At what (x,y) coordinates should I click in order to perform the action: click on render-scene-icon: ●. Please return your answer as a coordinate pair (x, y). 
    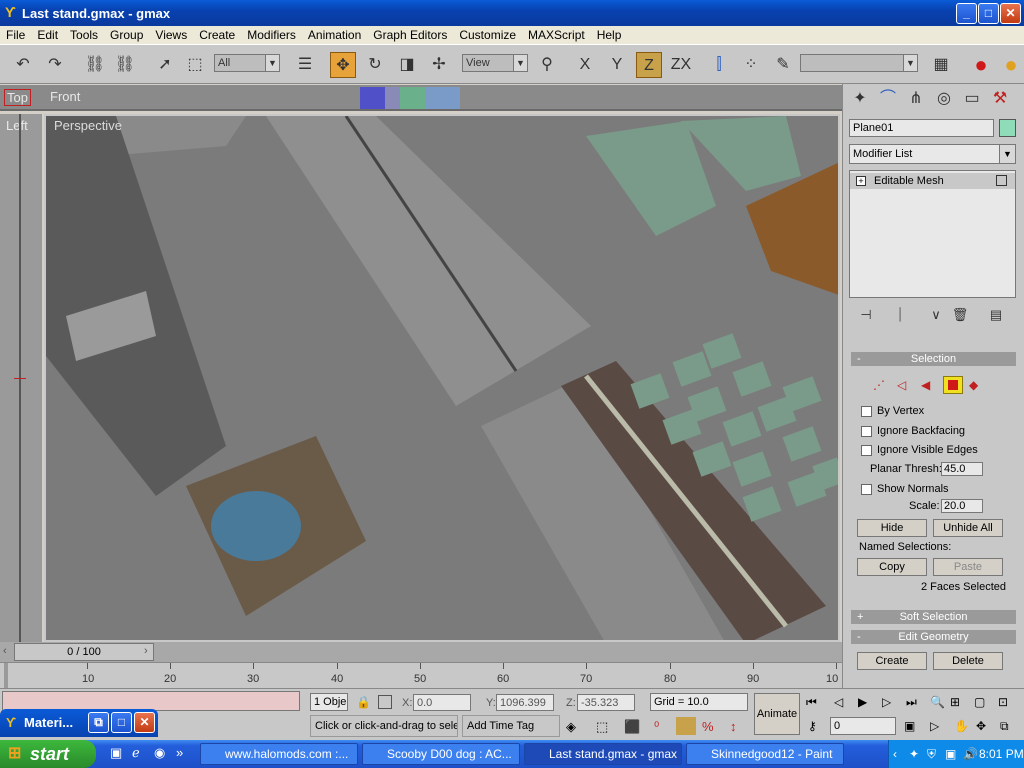
    Looking at the image, I should click on (981, 65).